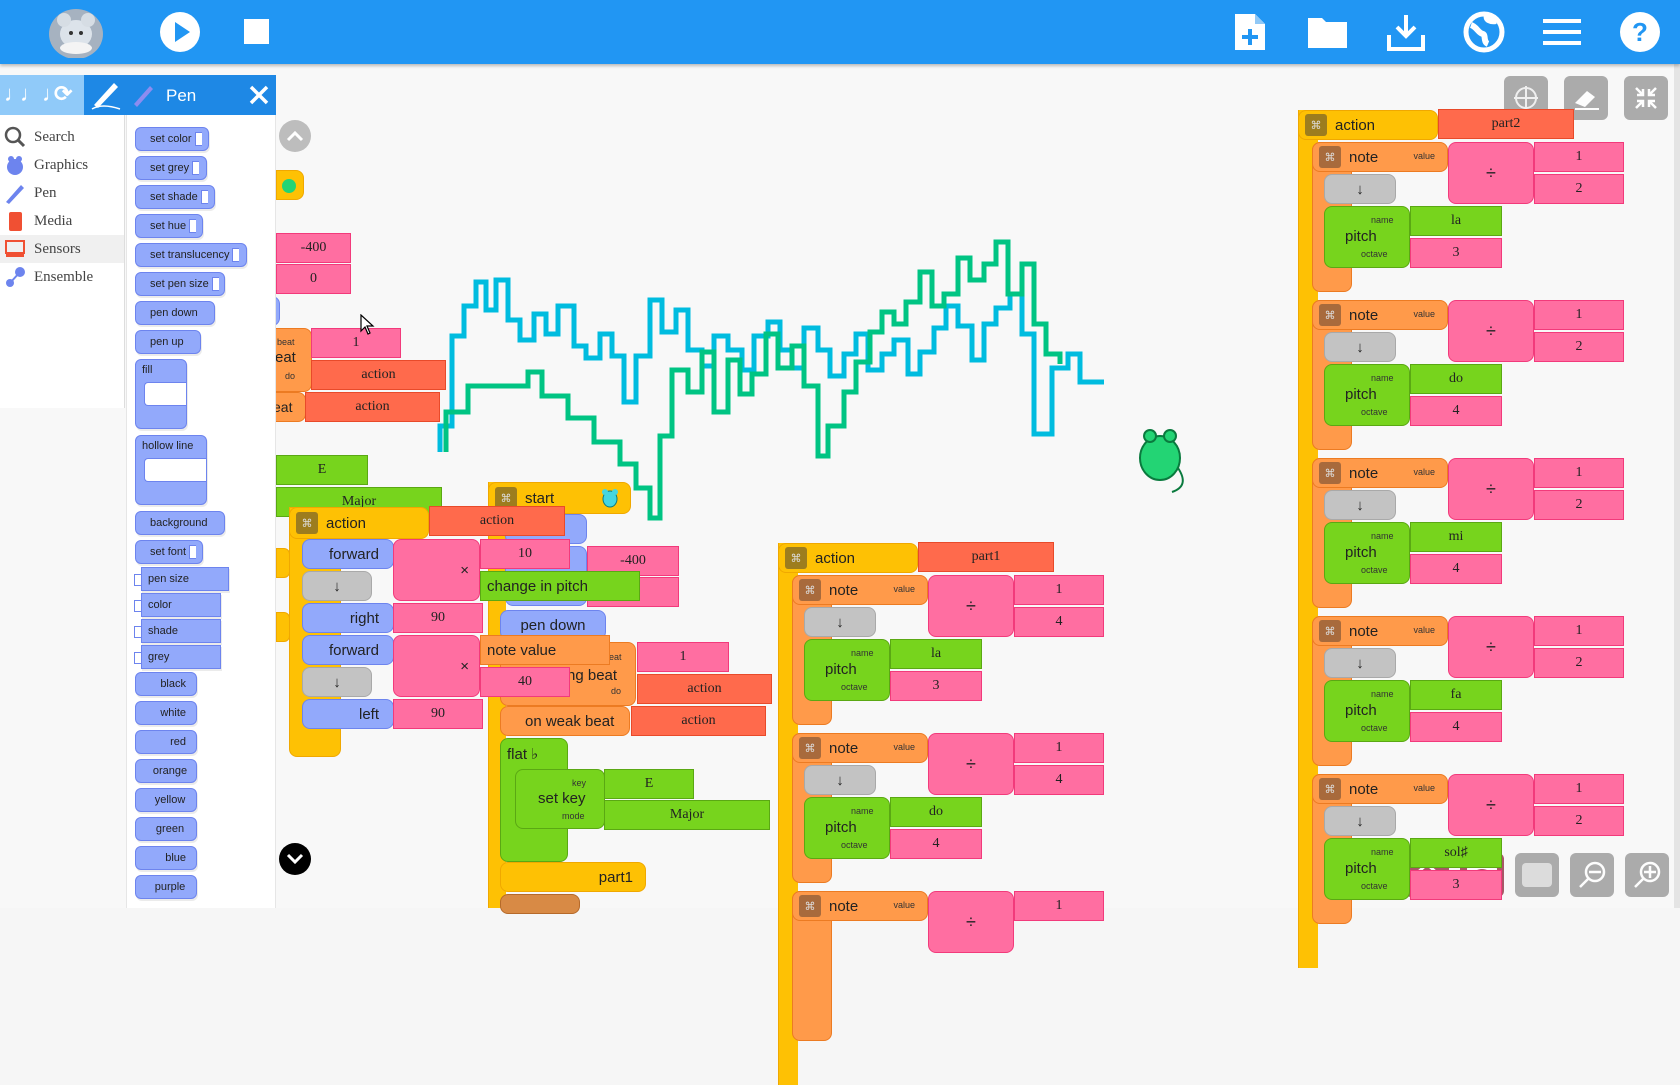  What do you see at coordinates (290, 185) in the screenshot?
I see `partial-start-block` at bounding box center [290, 185].